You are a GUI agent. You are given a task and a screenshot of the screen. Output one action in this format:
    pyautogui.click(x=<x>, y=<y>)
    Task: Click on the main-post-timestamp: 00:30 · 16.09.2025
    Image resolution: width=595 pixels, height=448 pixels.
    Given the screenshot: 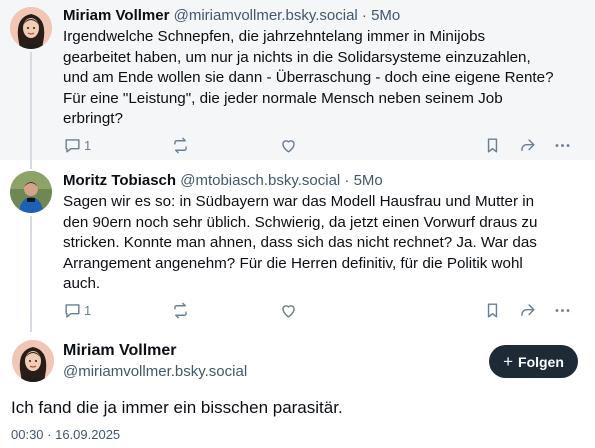 What is the action you would take?
    pyautogui.click(x=65, y=434)
    